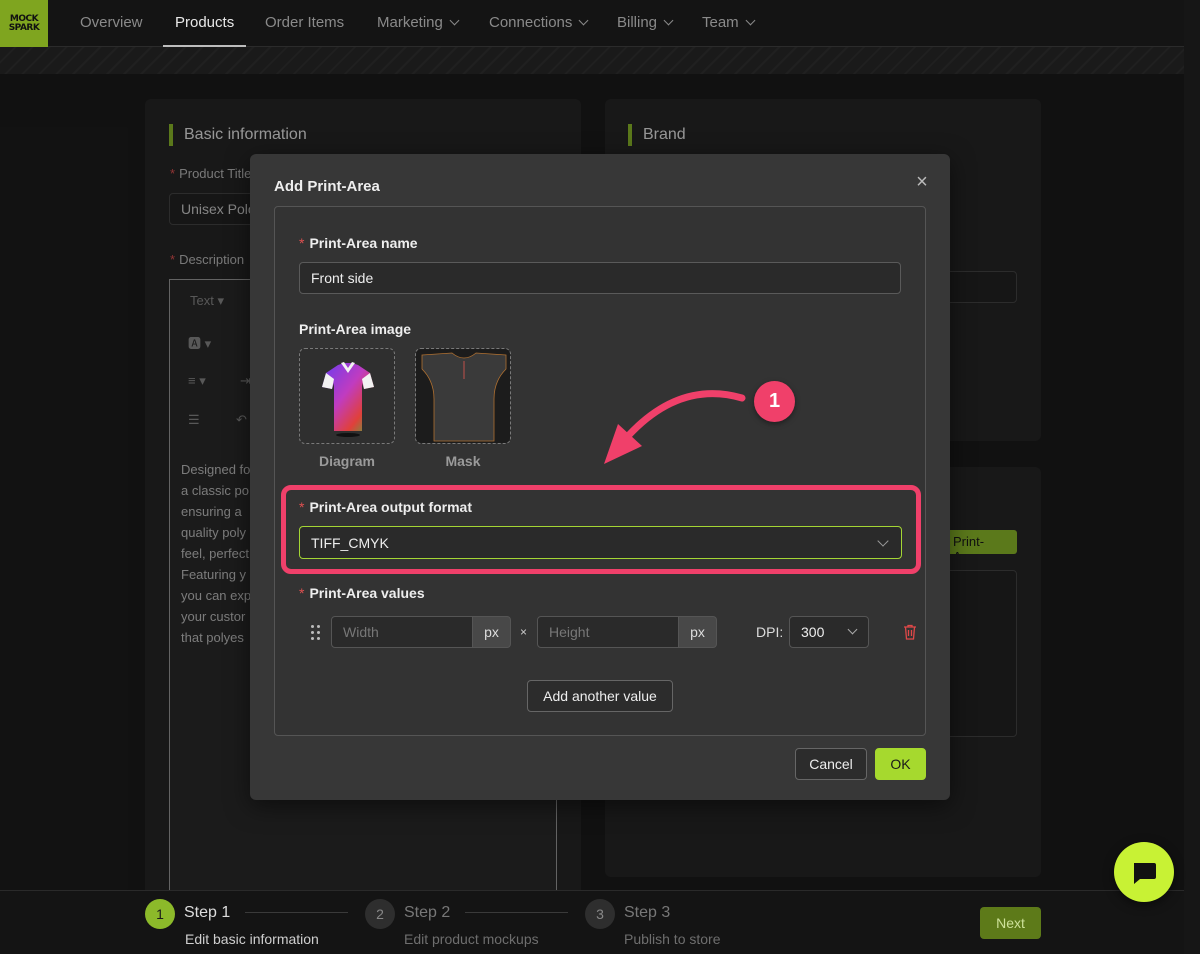 This screenshot has height=954, width=1200. Describe the element at coordinates (608, 632) in the screenshot. I see `height-input: Height` at that location.